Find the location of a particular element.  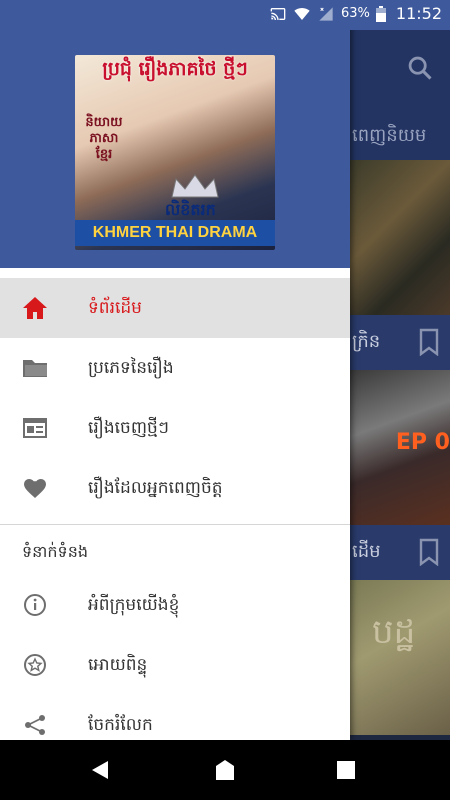

movie-card-title: ក្រិន is located at coordinates (400, 342).